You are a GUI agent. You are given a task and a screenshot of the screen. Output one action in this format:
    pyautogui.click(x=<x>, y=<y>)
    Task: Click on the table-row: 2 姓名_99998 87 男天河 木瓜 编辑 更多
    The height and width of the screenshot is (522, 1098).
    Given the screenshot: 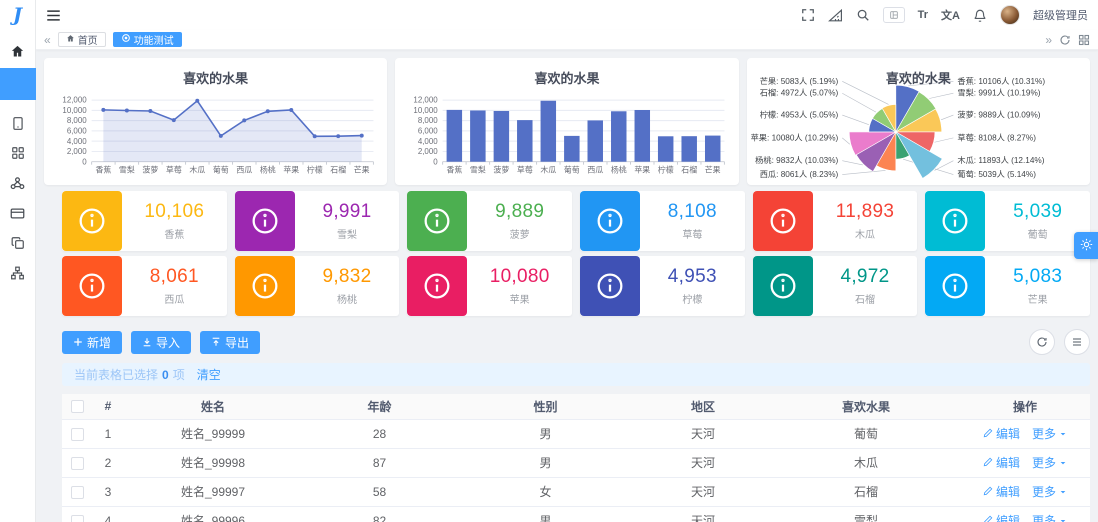 What is the action you would take?
    pyautogui.click(x=576, y=463)
    